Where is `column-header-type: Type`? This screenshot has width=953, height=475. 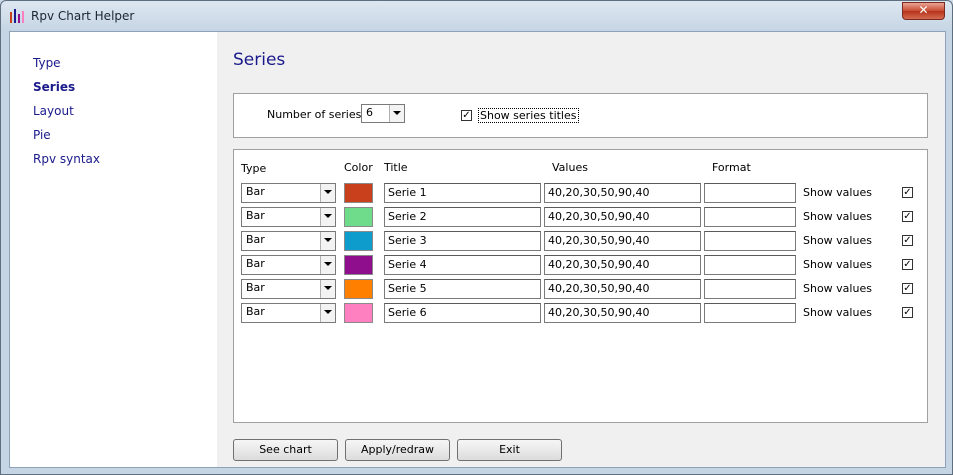
column-header-type: Type is located at coordinates (254, 168).